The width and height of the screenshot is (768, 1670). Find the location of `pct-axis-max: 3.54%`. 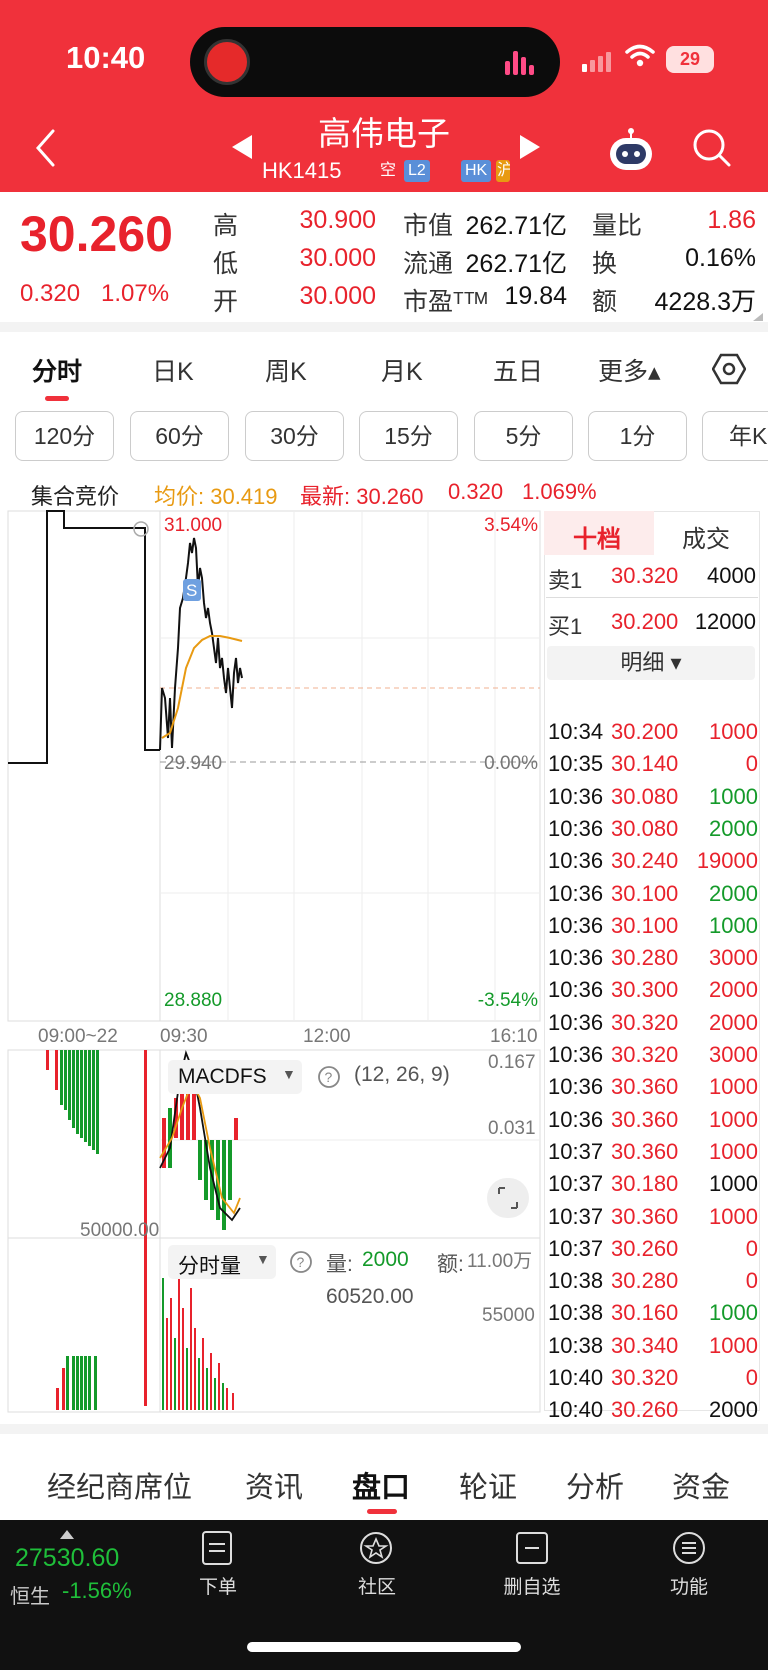

pct-axis-max: 3.54% is located at coordinates (511, 525).